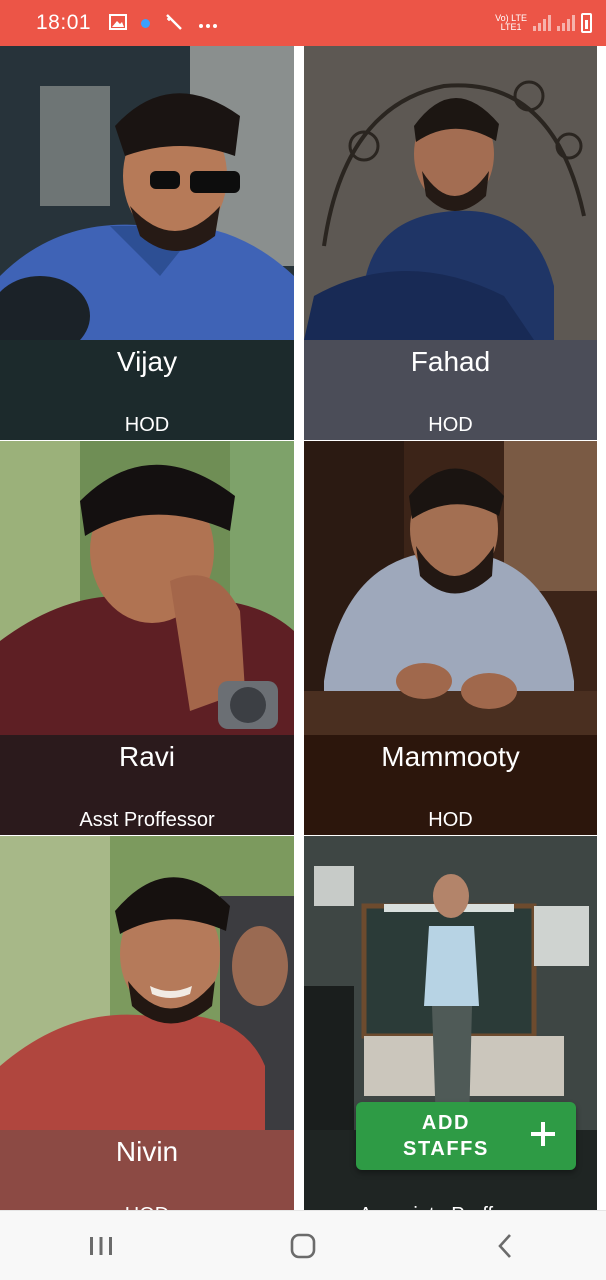  What do you see at coordinates (147, 390) in the screenshot?
I see `staff-info: Vijay HOD` at bounding box center [147, 390].